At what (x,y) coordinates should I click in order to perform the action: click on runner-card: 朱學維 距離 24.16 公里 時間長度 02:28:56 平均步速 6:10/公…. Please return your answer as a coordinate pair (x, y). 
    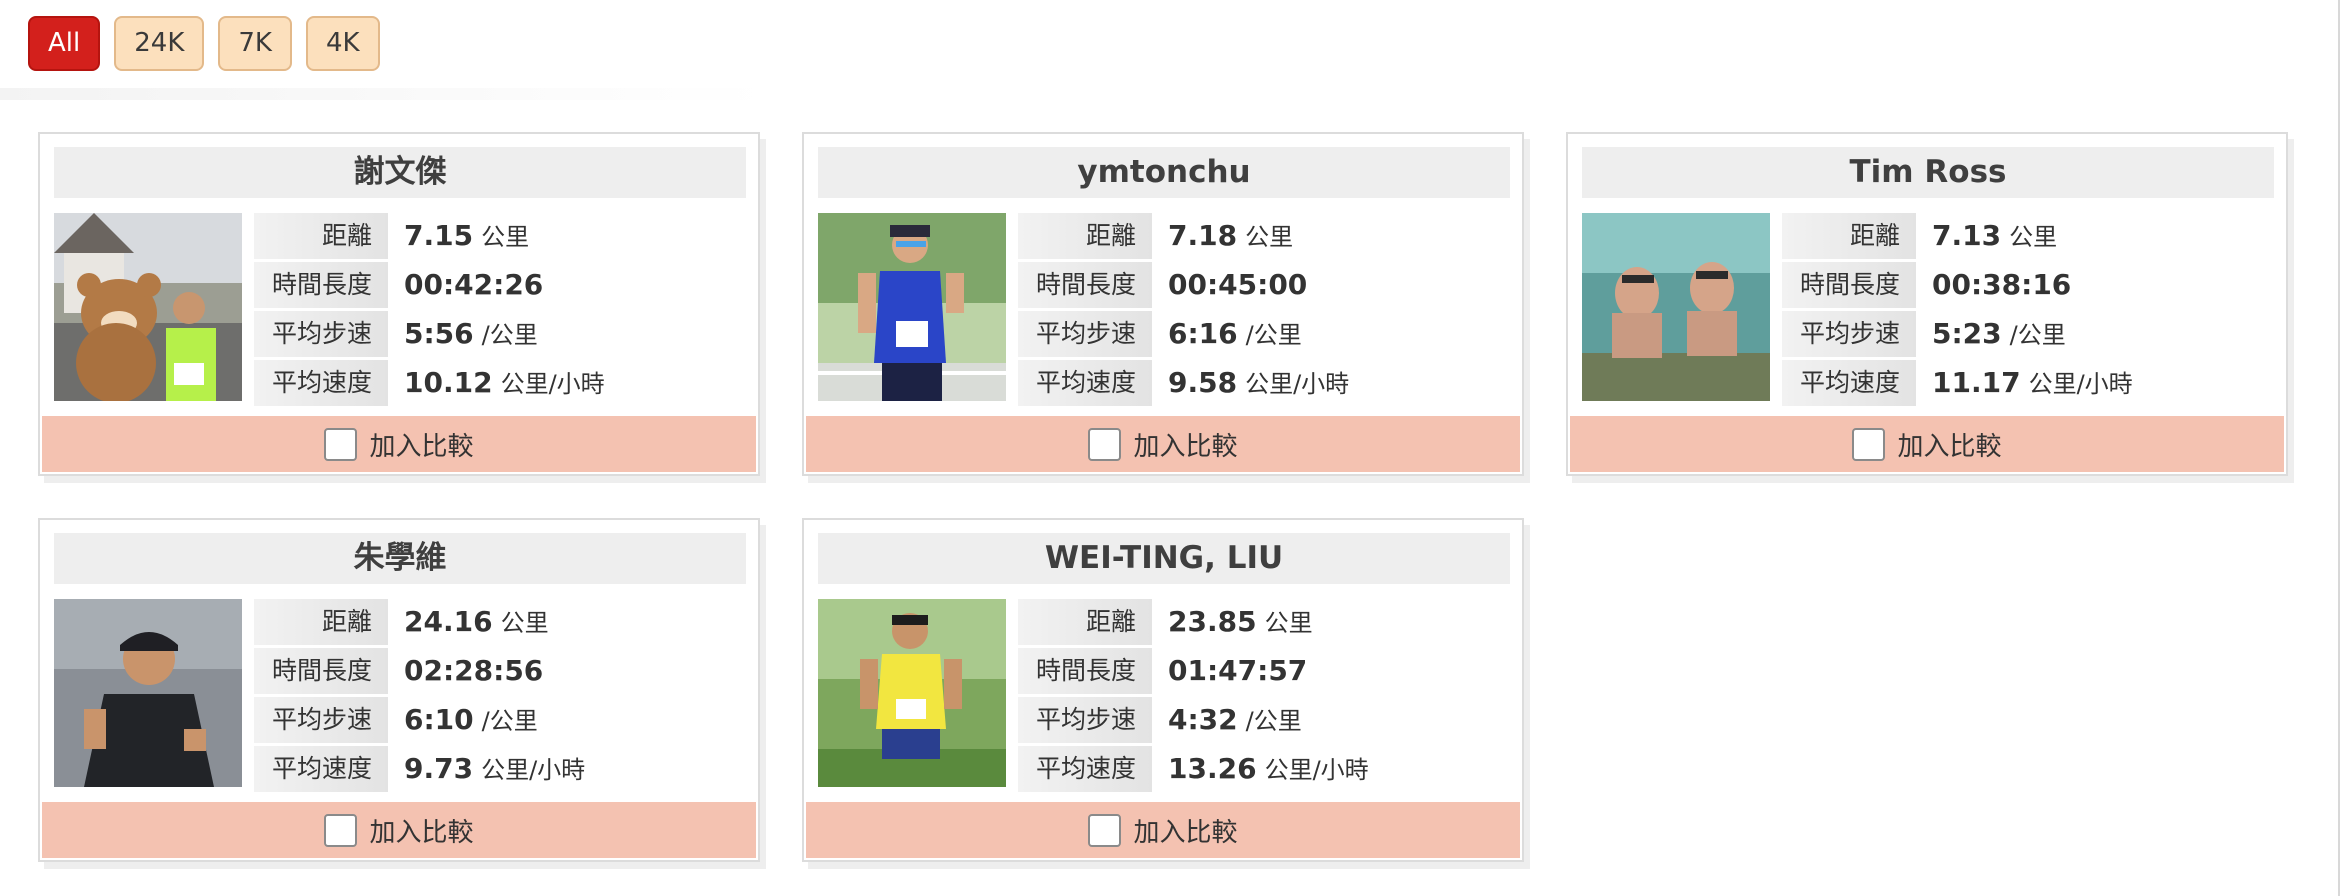
    Looking at the image, I should click on (399, 690).